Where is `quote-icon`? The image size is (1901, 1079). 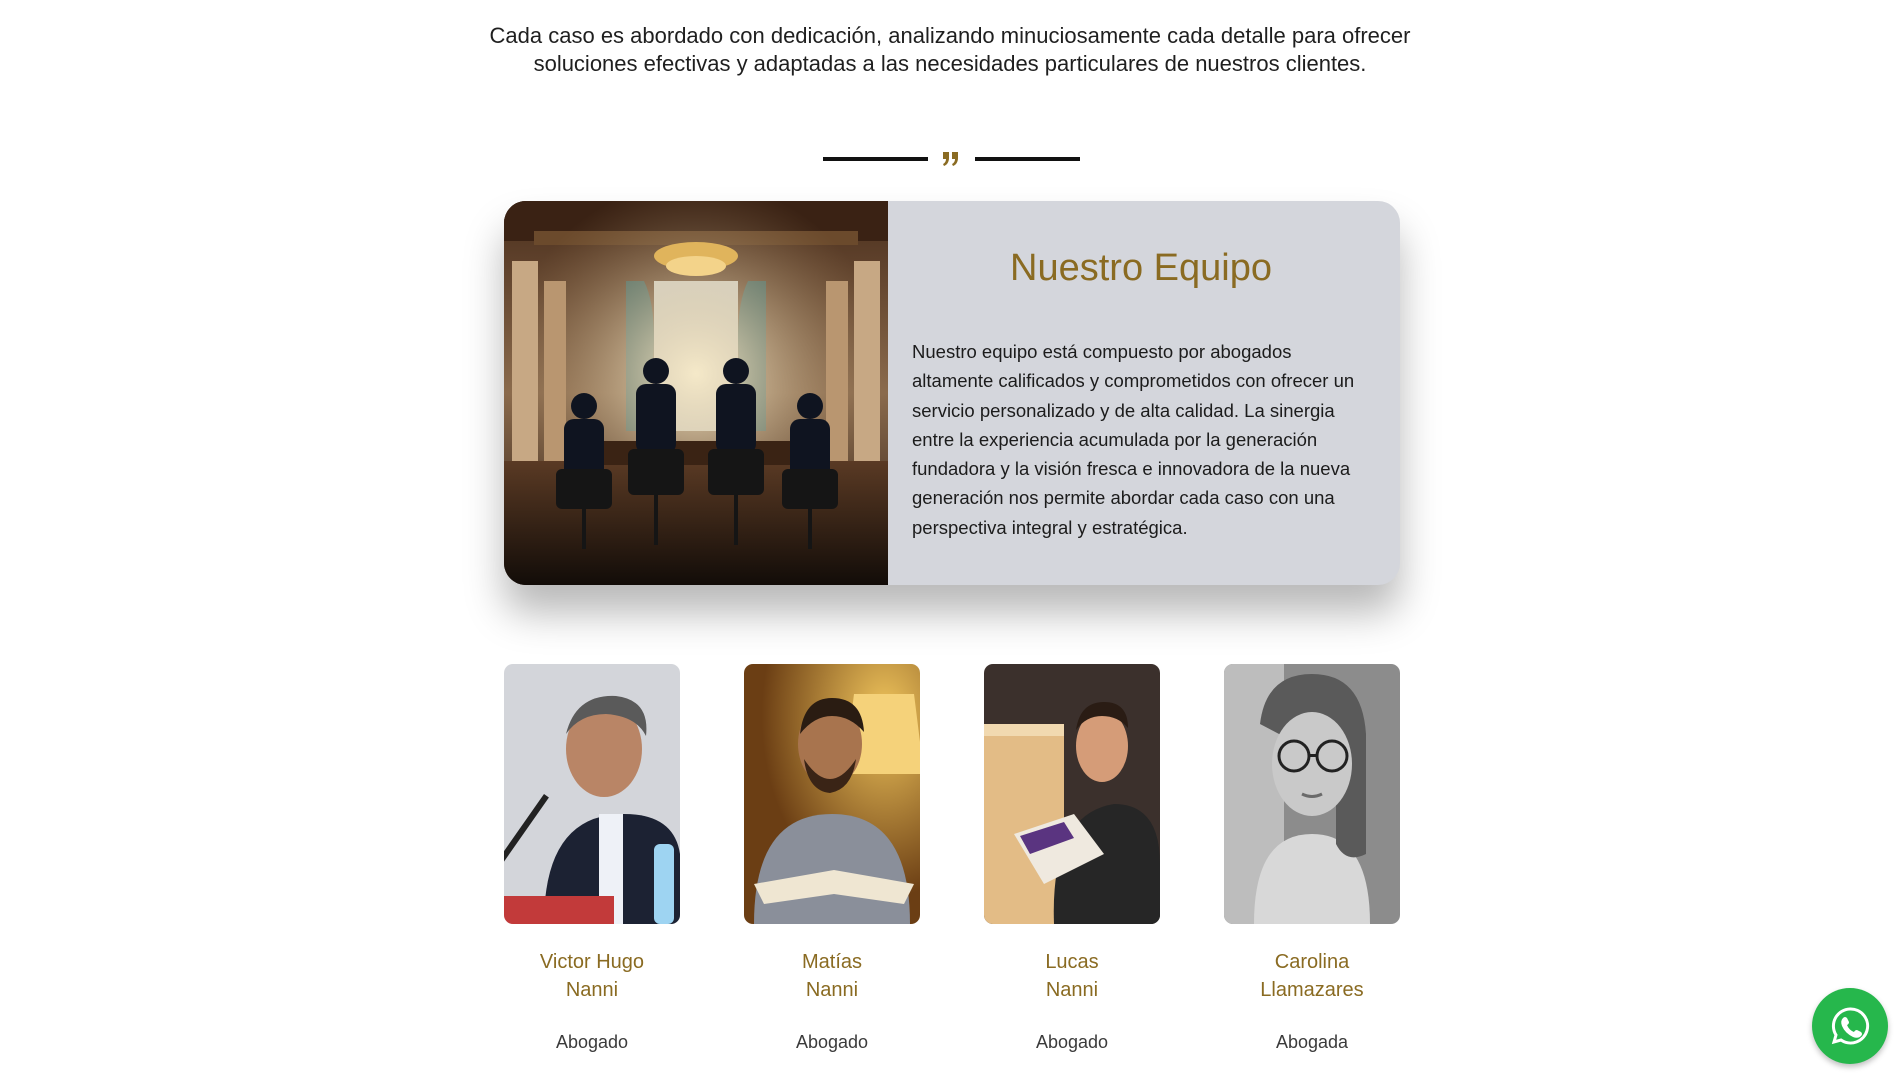 quote-icon is located at coordinates (950, 159).